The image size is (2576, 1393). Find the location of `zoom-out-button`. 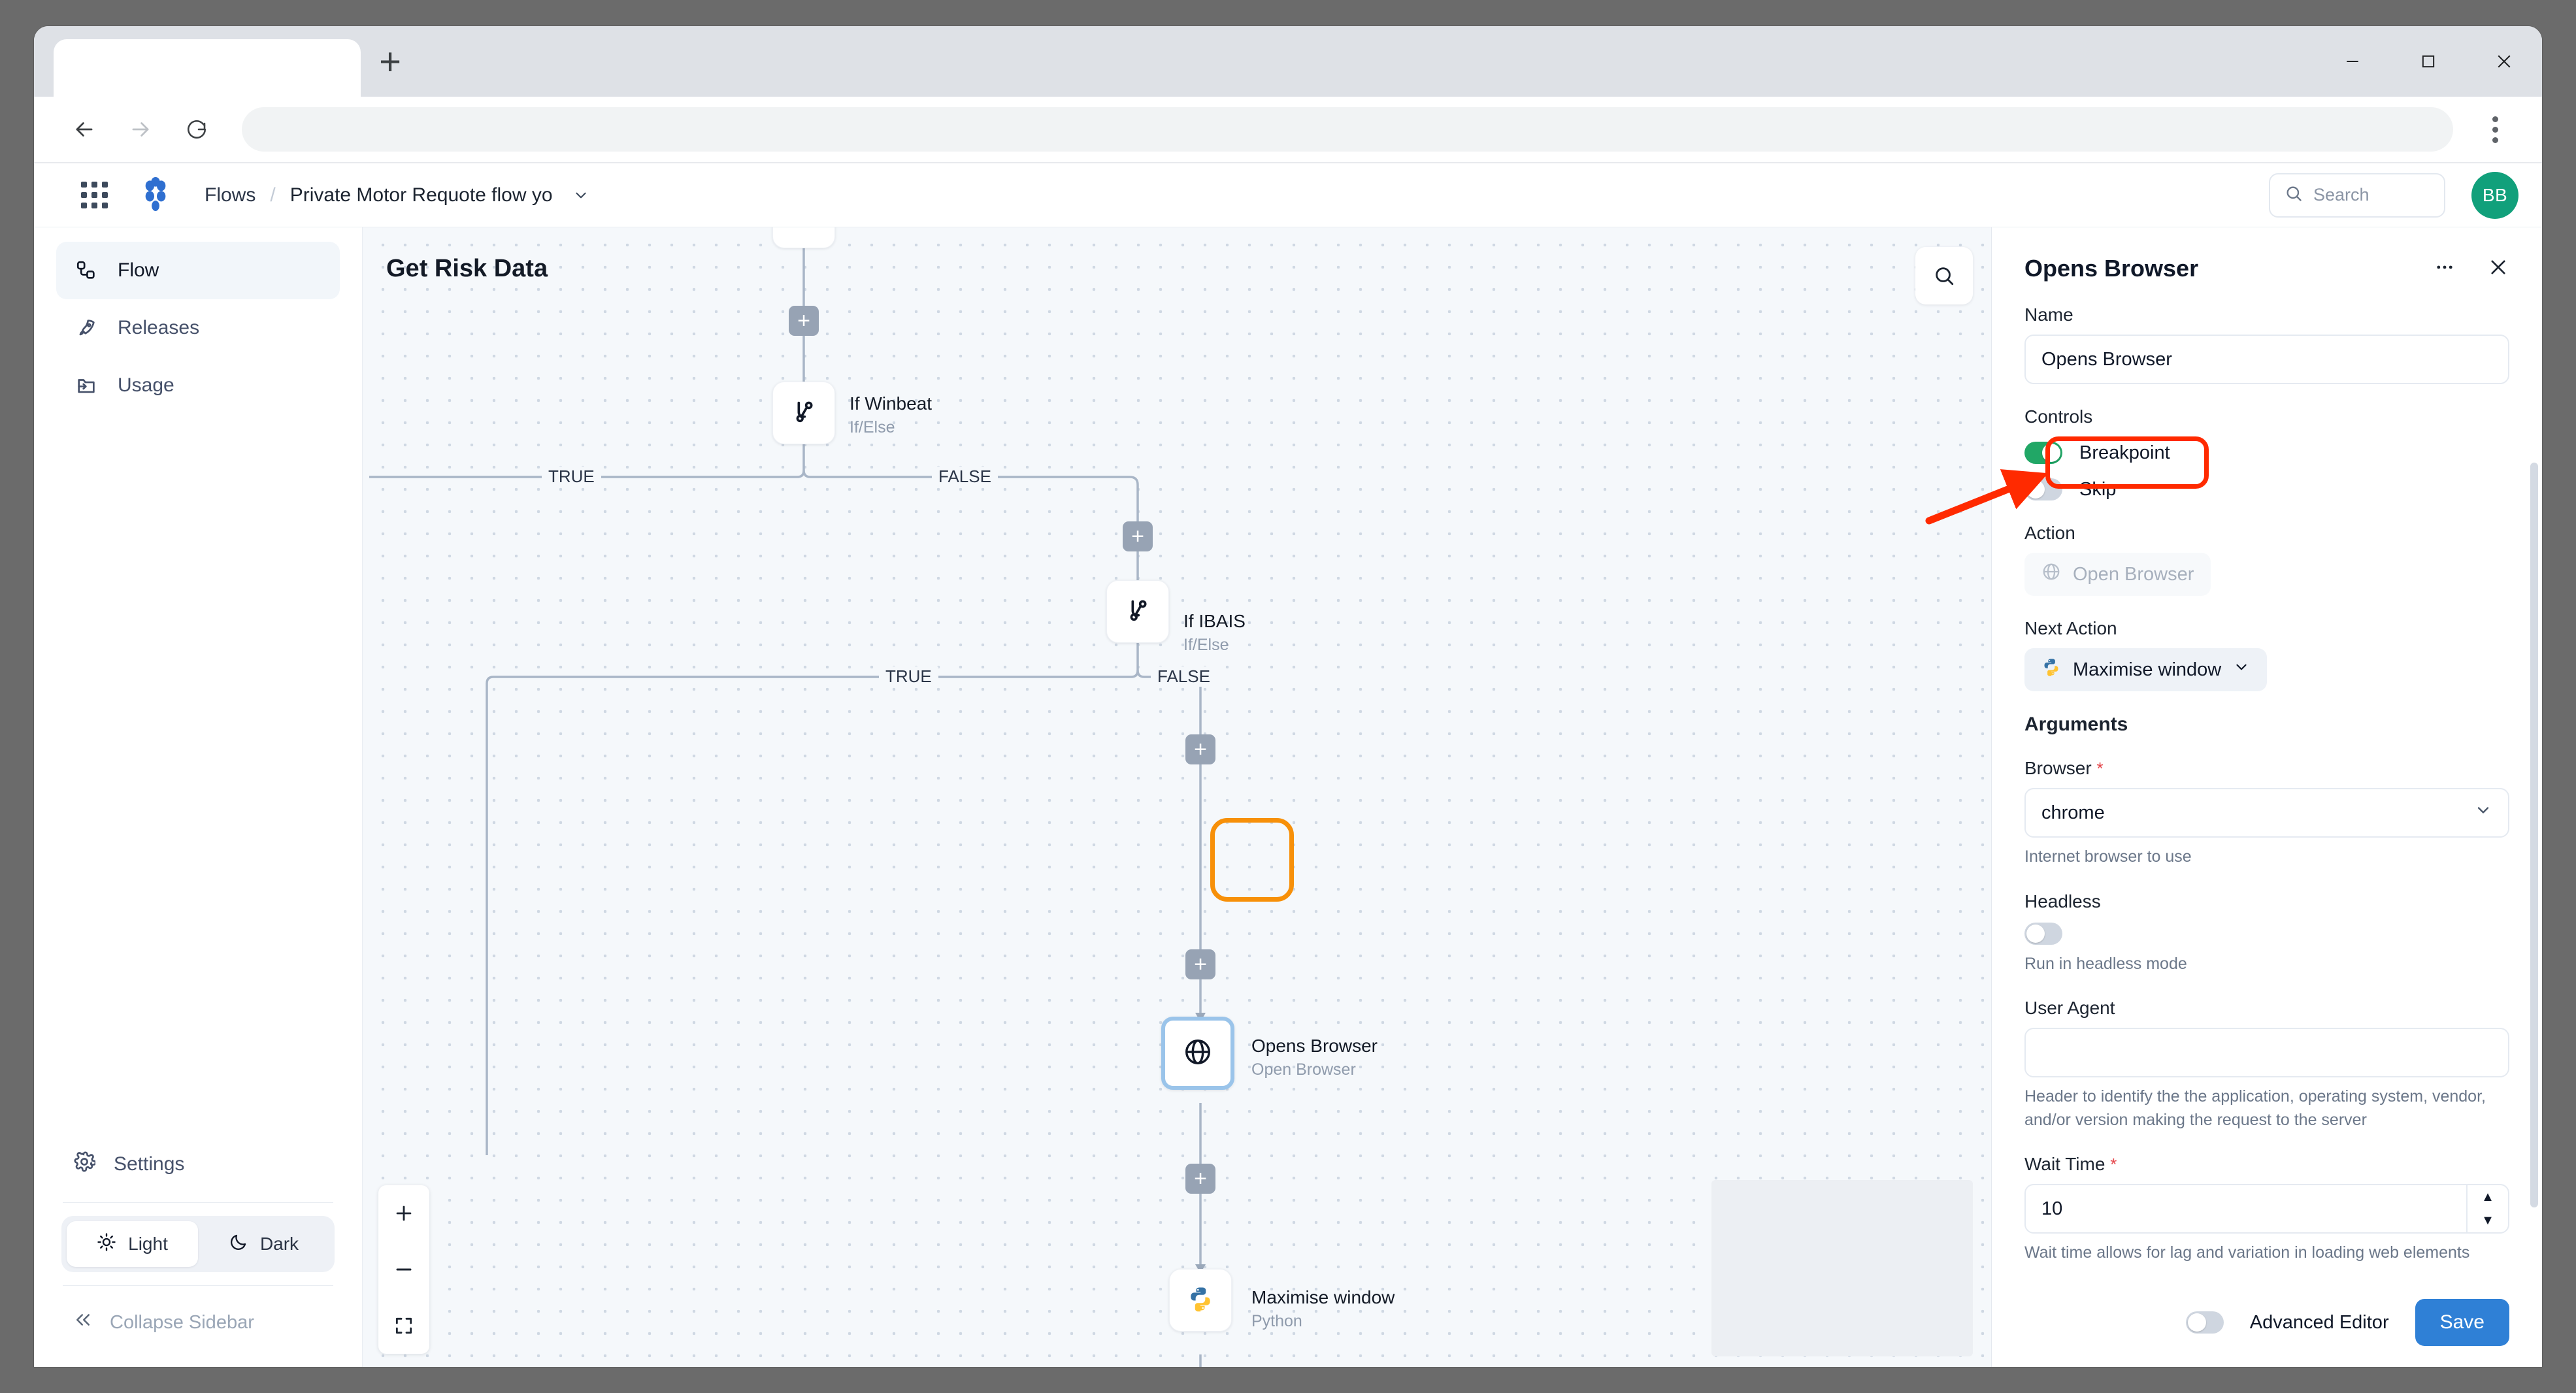

zoom-out-button is located at coordinates (403, 1270).